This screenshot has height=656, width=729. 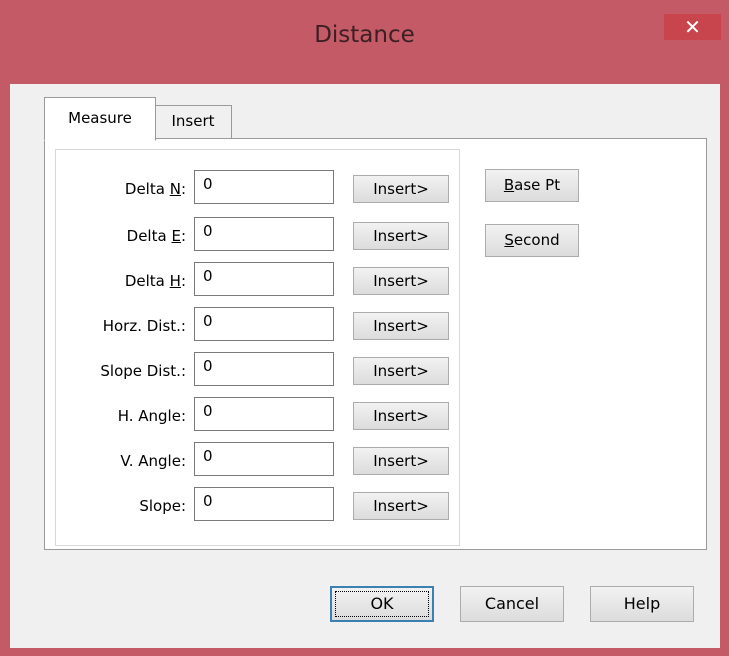 What do you see at coordinates (151, 416) in the screenshot?
I see `h-angle-label: H. Angle:` at bounding box center [151, 416].